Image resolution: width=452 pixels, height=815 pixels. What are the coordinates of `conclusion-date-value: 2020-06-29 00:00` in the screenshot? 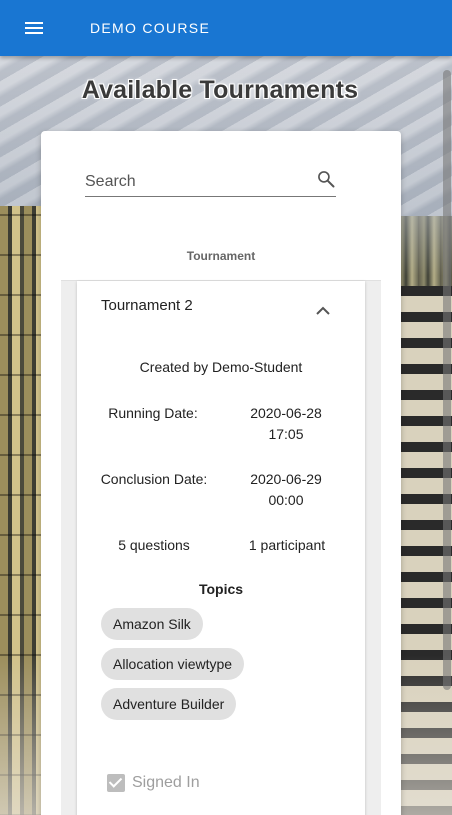 It's located at (286, 489).